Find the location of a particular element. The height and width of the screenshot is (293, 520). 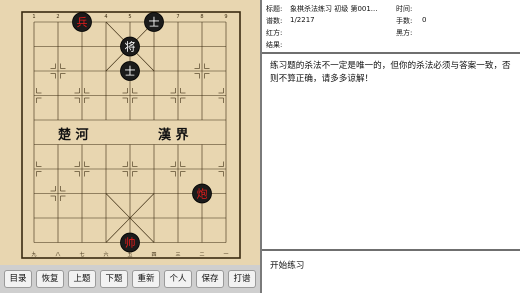

personal-button: 个人 is located at coordinates (178, 279).